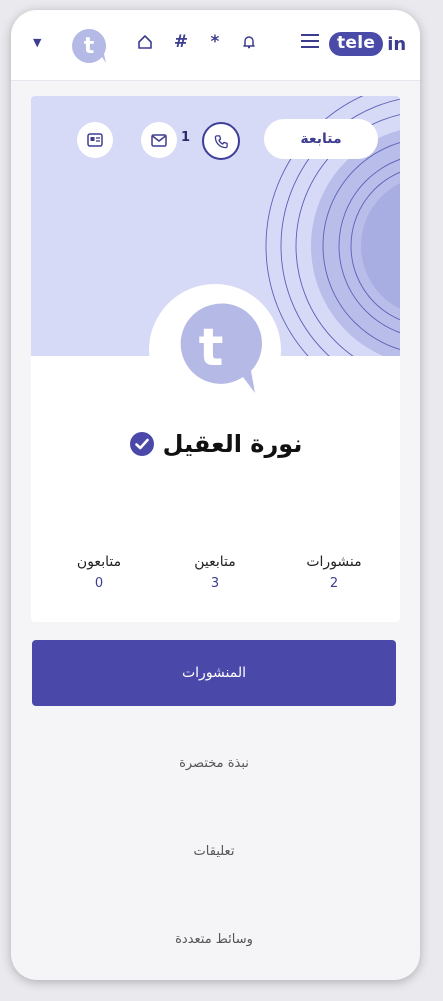 This screenshot has height=1001, width=443. I want to click on logo-rest-text: in, so click(397, 44).